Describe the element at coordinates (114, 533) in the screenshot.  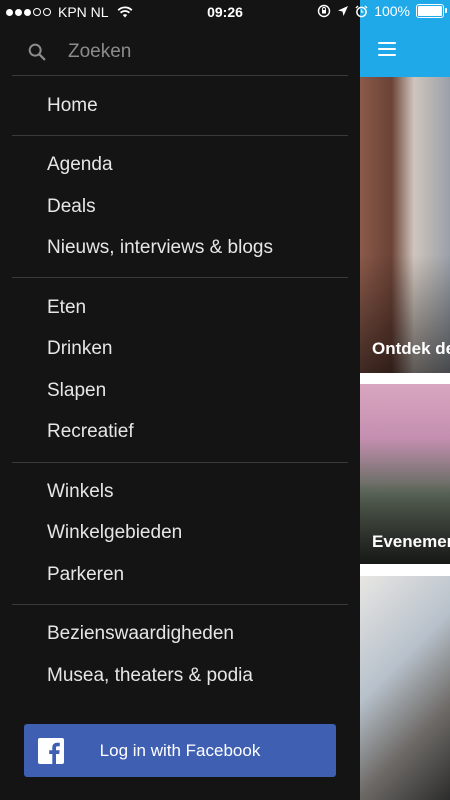
I see `menu-item-winkelgebieden: Winkelgebieden` at that location.